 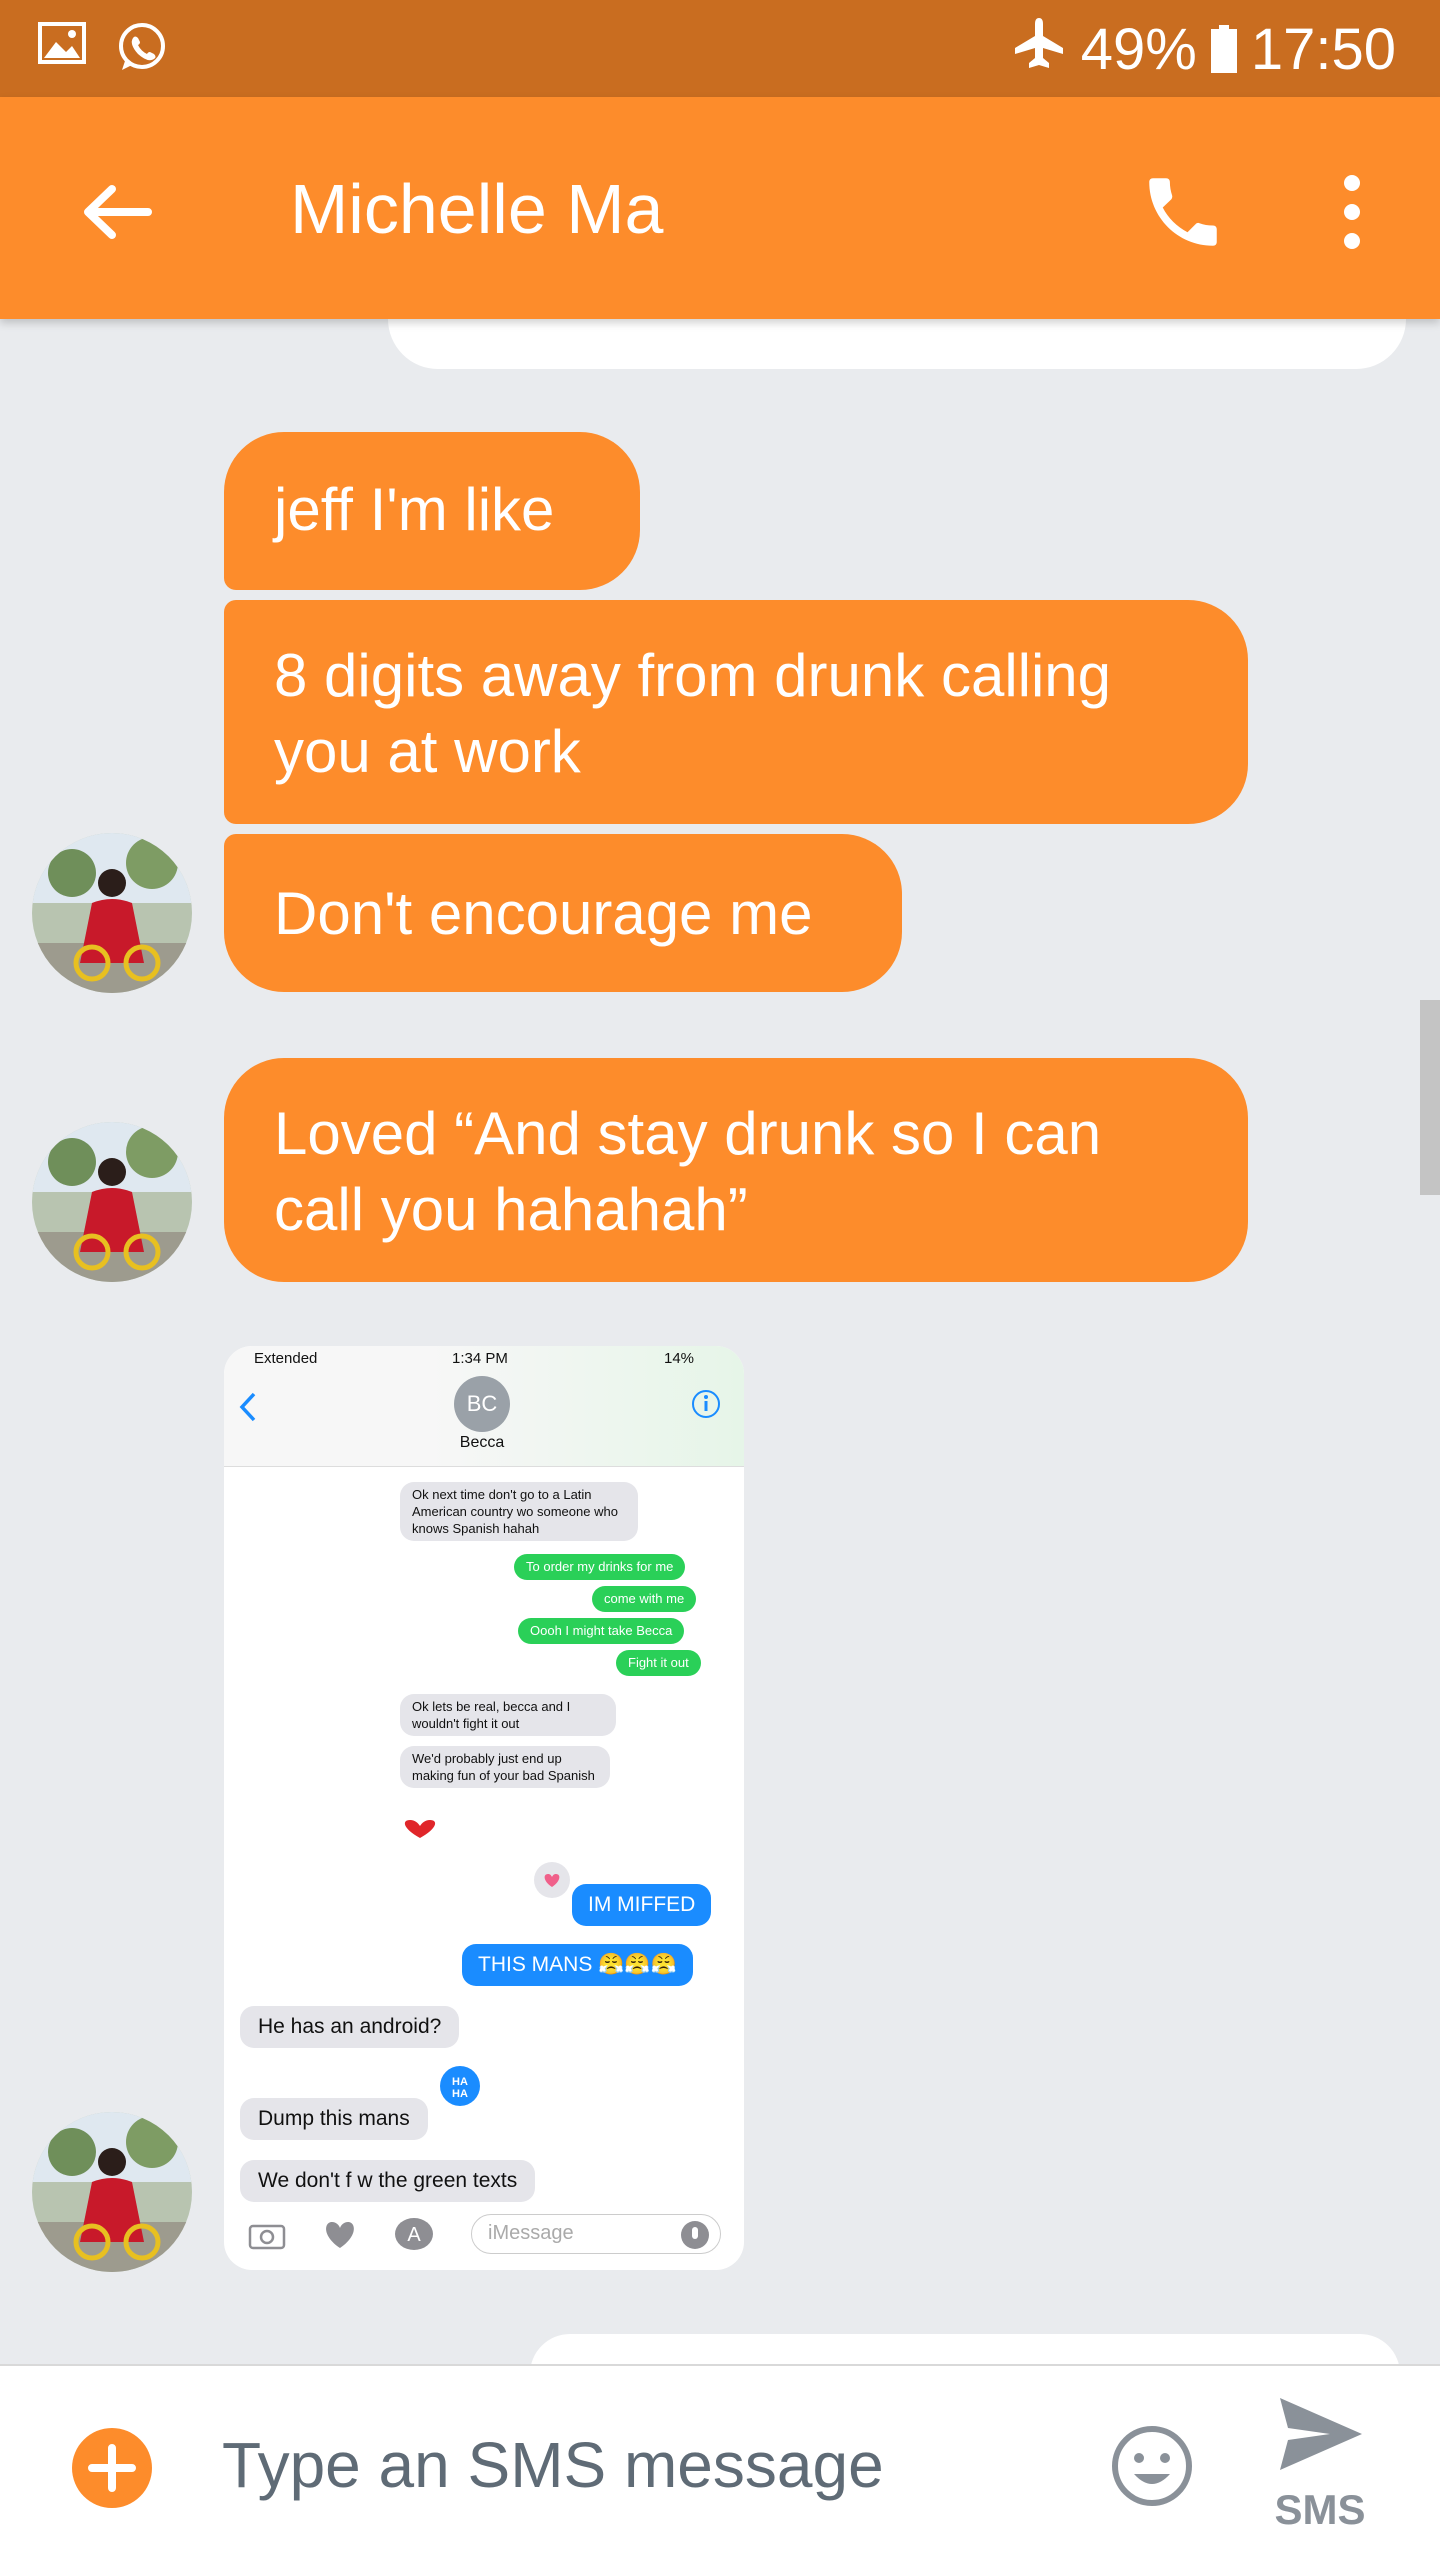 I want to click on plus-icon, so click(x=112, y=2468).